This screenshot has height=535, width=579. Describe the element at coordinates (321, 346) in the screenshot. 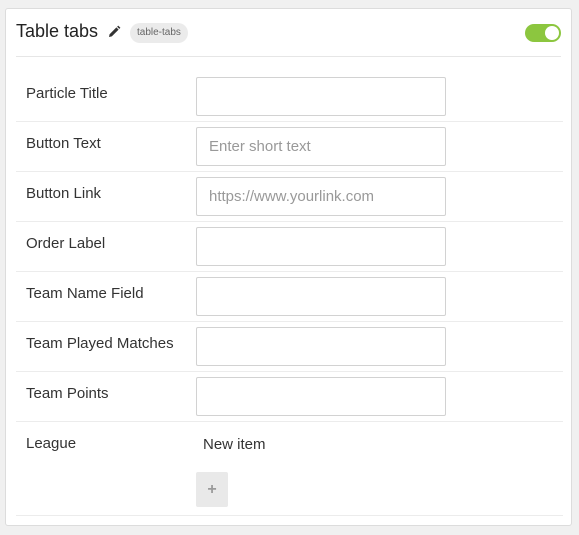

I see `team-played-matches-input` at that location.